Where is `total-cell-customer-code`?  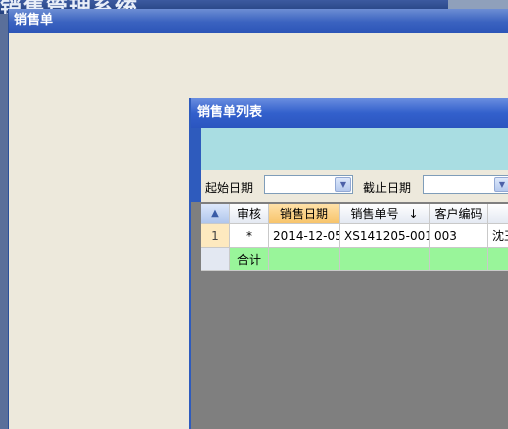
total-cell-customer-code is located at coordinates (459, 259).